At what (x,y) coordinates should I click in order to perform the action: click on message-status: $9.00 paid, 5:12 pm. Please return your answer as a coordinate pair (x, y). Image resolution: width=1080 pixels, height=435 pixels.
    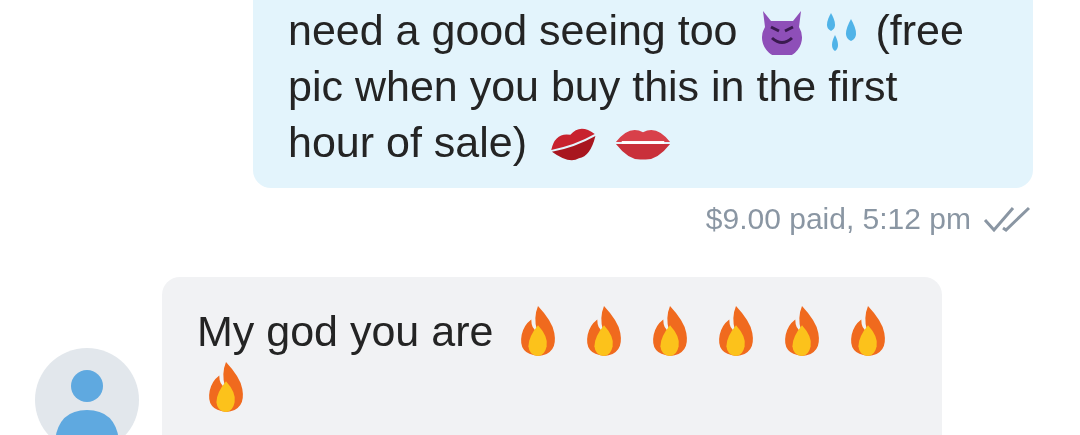
    Looking at the image, I should click on (838, 219).